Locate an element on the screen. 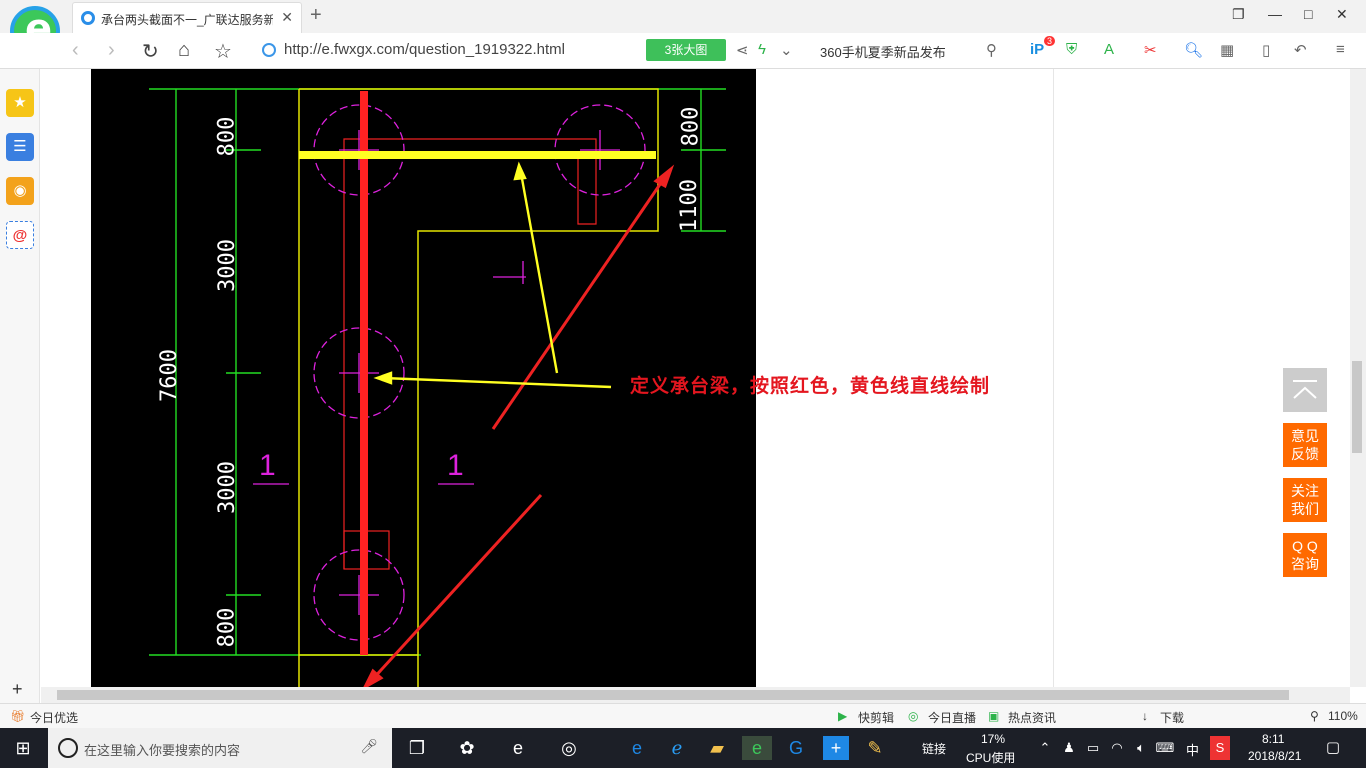  tablet-icon: ▯ is located at coordinates (1266, 50).